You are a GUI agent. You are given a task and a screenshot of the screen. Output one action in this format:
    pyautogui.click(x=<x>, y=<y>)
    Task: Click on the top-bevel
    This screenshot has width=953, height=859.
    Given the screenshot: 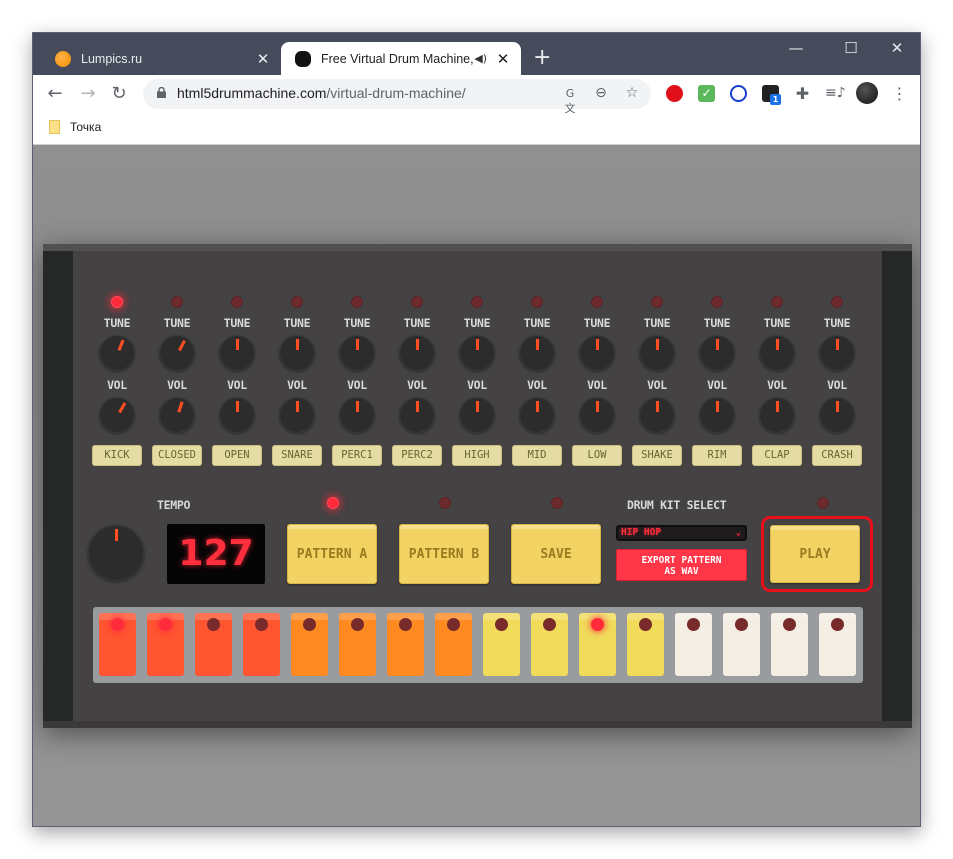 What is the action you would take?
    pyautogui.click(x=477, y=247)
    